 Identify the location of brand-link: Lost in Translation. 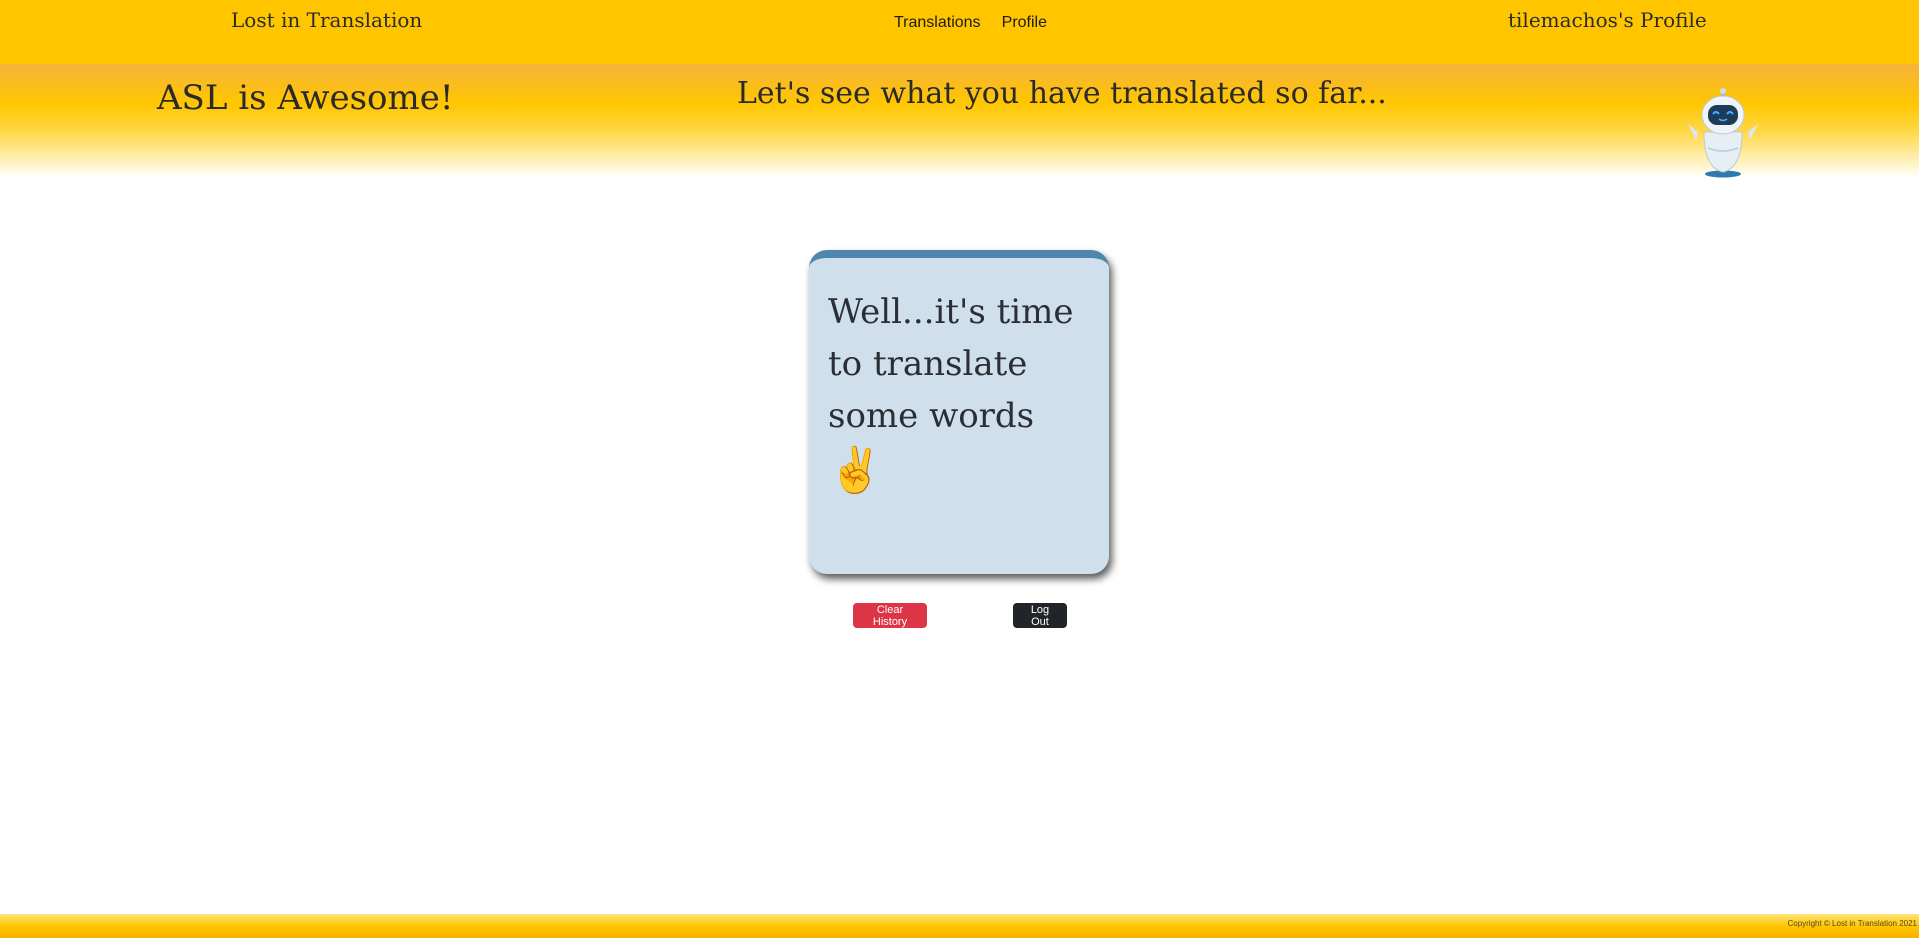
(326, 20).